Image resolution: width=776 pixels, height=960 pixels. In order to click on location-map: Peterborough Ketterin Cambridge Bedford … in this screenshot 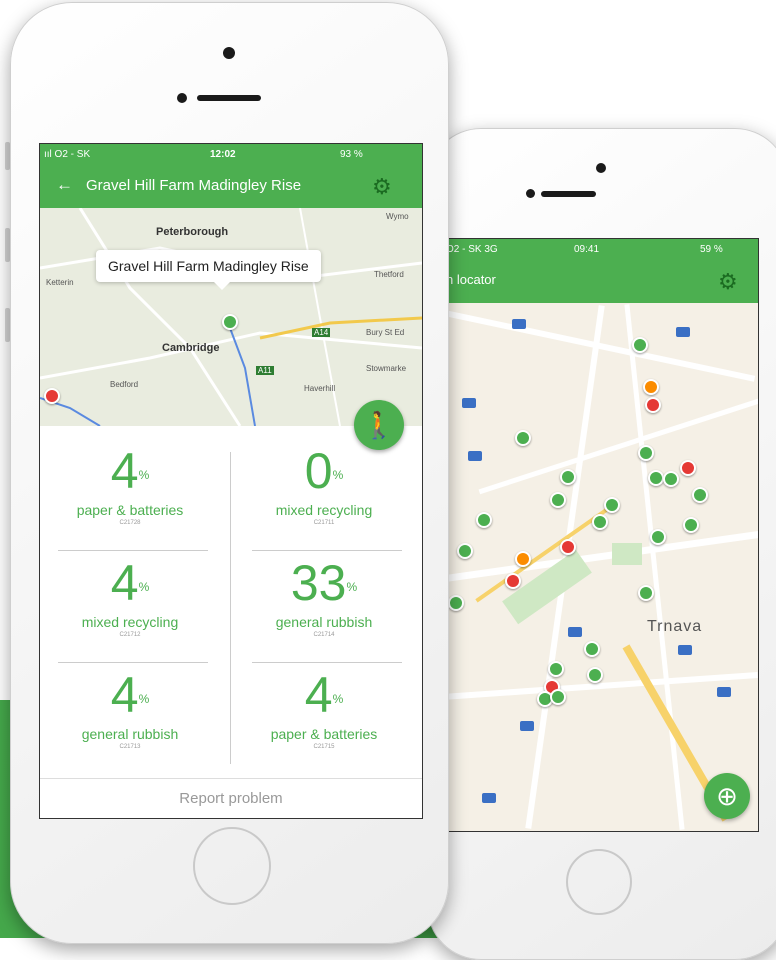, I will do `click(231, 317)`.